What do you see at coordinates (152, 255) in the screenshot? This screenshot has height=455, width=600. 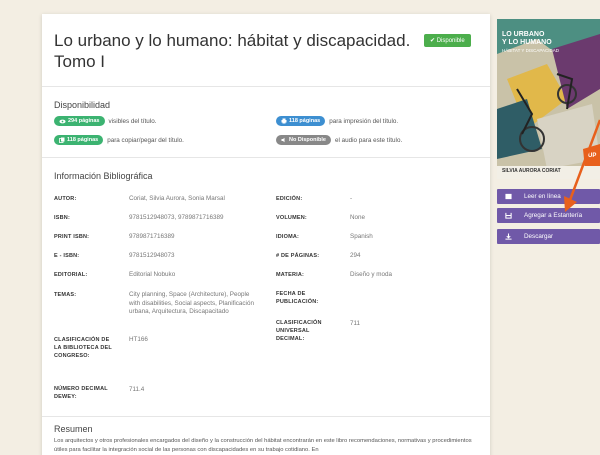 I see `value-e-isbn: 9781512948073` at bounding box center [152, 255].